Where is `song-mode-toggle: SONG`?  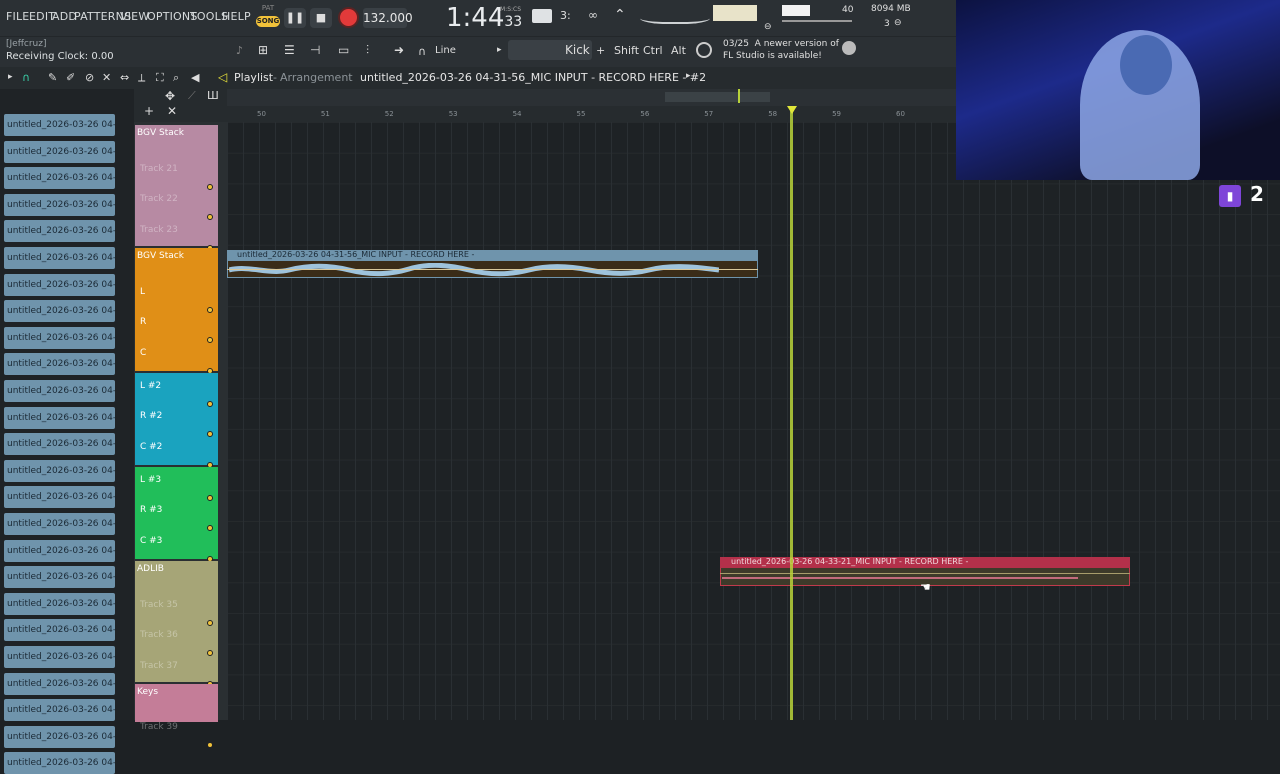
song-mode-toggle: SONG is located at coordinates (268, 21).